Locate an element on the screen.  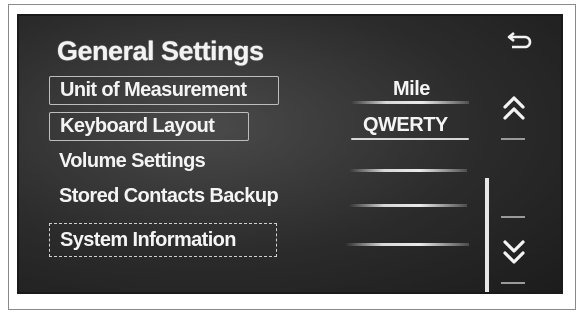
setting-label: Unit of Measurement is located at coordinates (153, 90).